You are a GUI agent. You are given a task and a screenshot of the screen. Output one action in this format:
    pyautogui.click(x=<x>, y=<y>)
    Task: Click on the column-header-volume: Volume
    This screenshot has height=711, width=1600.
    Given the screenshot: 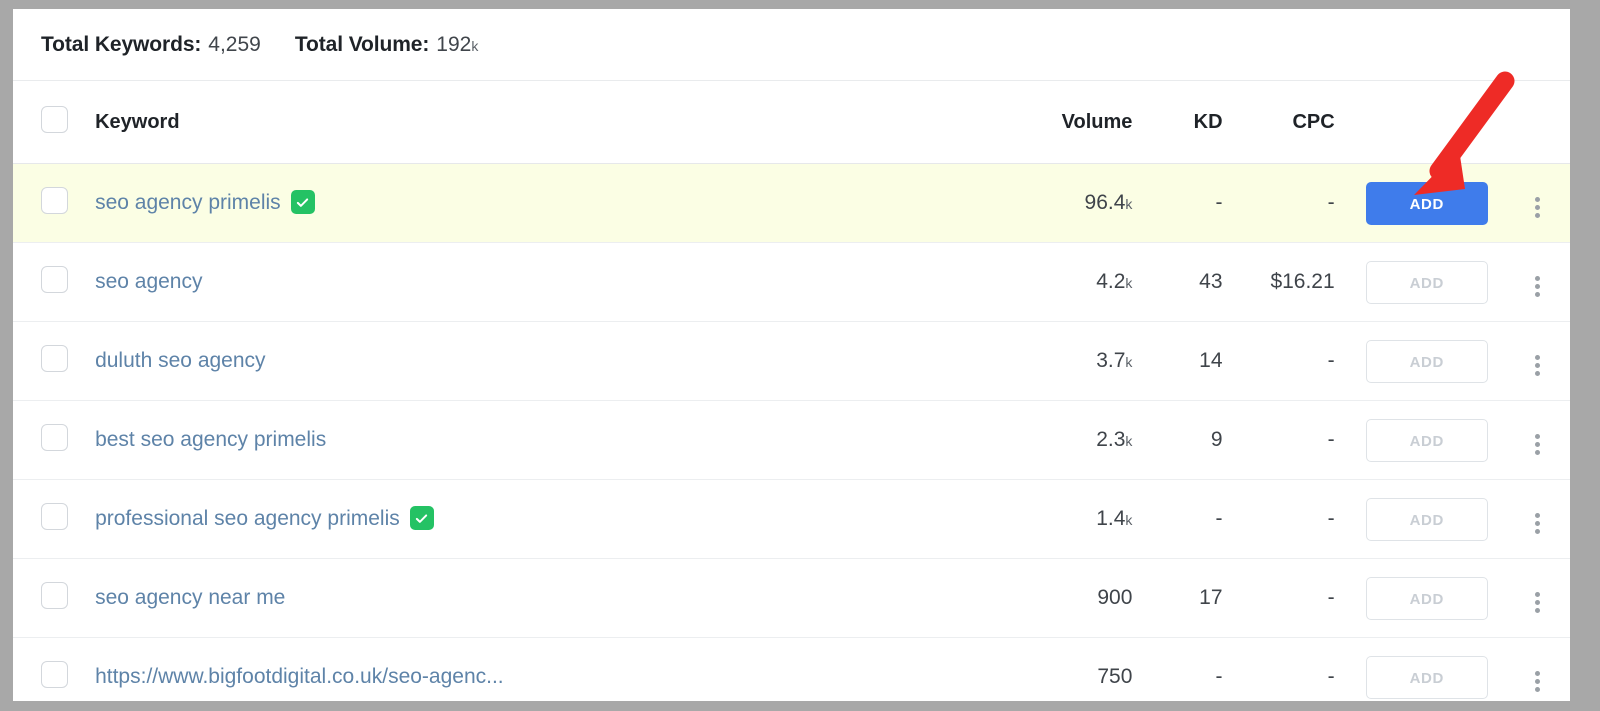 What is the action you would take?
    pyautogui.click(x=1080, y=122)
    